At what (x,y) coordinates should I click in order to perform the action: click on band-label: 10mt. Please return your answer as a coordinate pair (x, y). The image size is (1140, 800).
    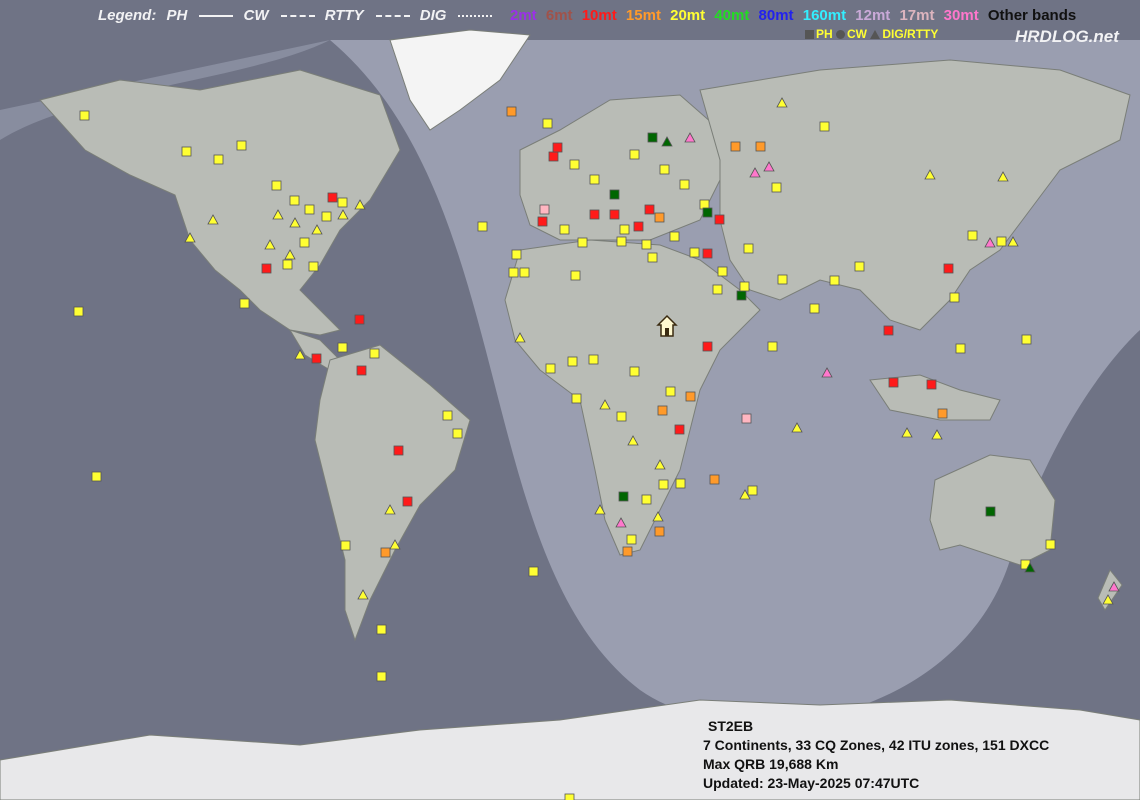
    Looking at the image, I should click on (599, 15).